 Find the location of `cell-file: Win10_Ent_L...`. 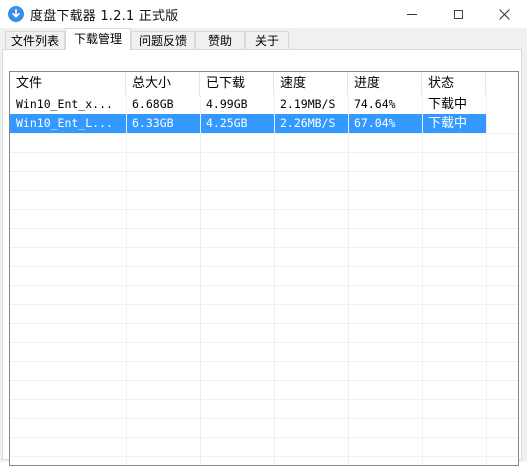

cell-file: Win10_Ent_L... is located at coordinates (64, 123).